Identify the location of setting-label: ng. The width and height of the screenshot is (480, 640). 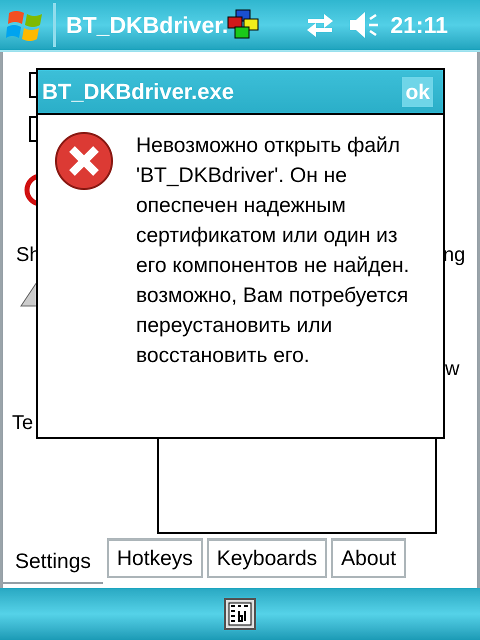
(454, 255).